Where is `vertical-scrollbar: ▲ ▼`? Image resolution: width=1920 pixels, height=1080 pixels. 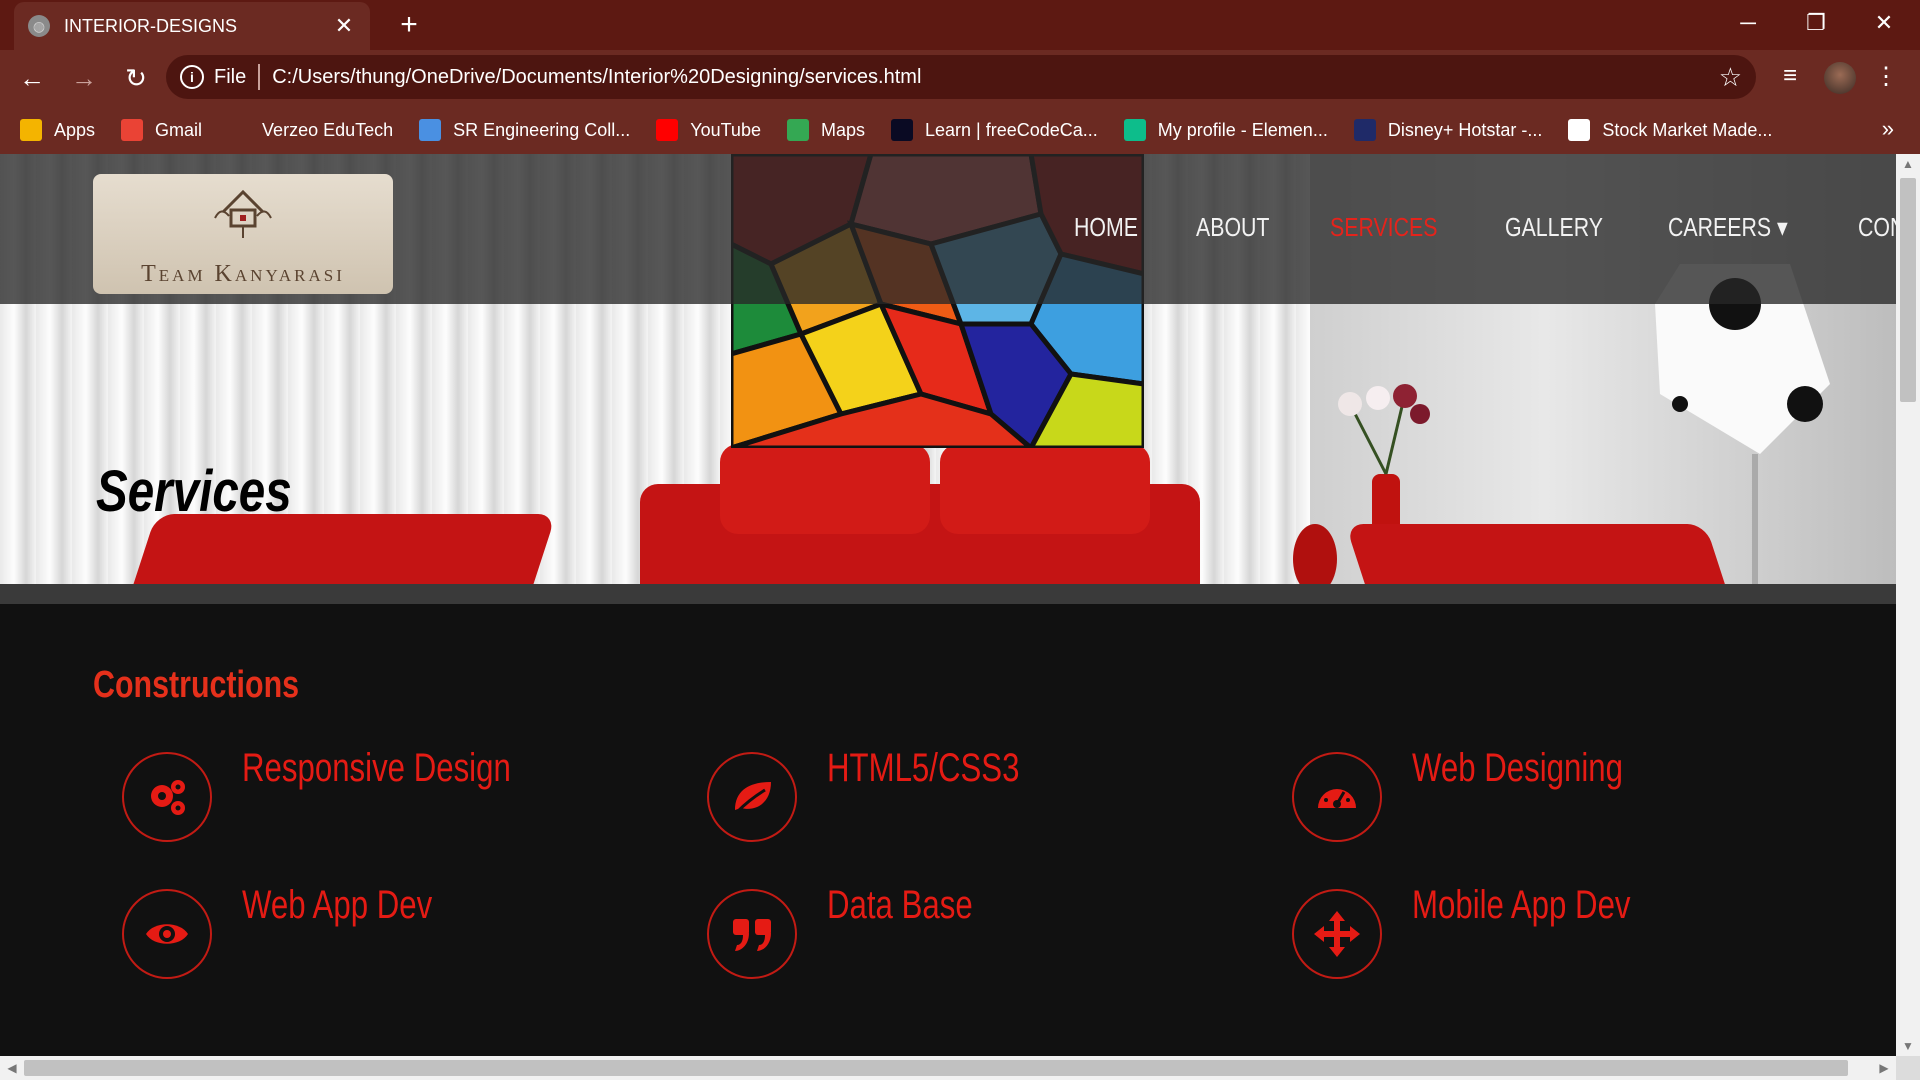
vertical-scrollbar: ▲ ▼ is located at coordinates (1908, 605).